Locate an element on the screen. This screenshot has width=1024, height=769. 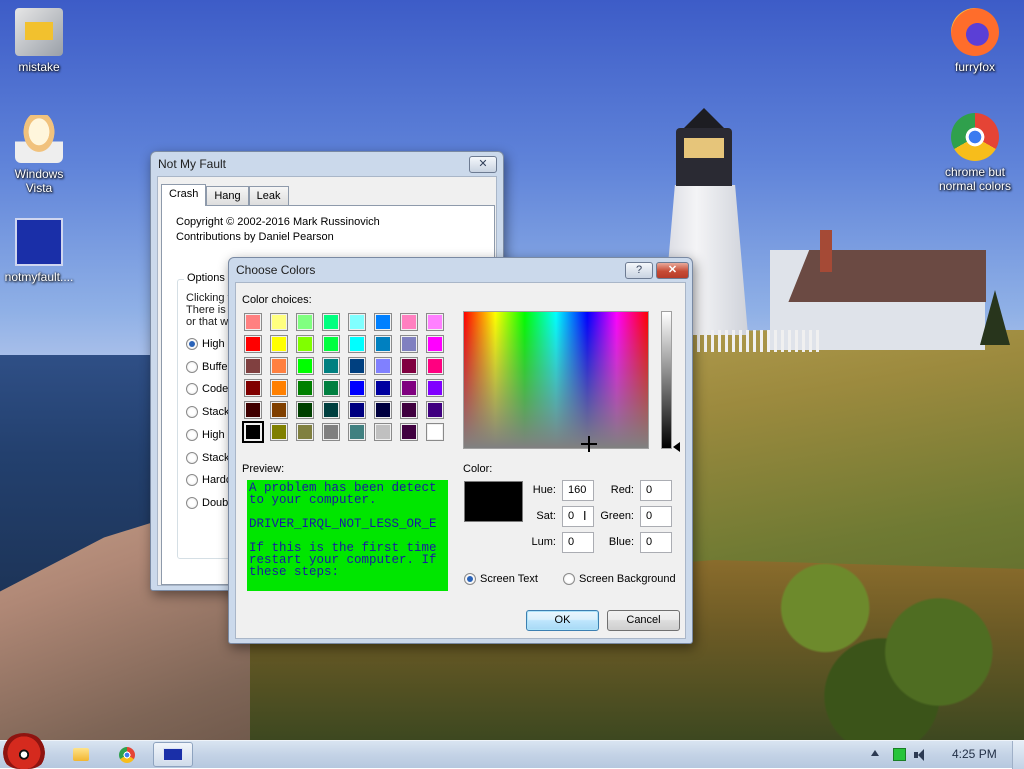
clock: 4:25 PM is located at coordinates (974, 754).